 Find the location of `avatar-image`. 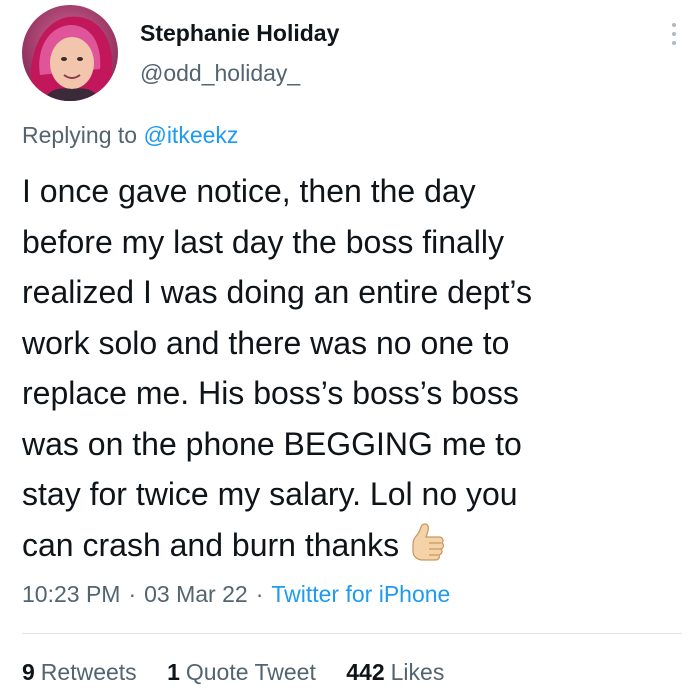

avatar-image is located at coordinates (70, 53).